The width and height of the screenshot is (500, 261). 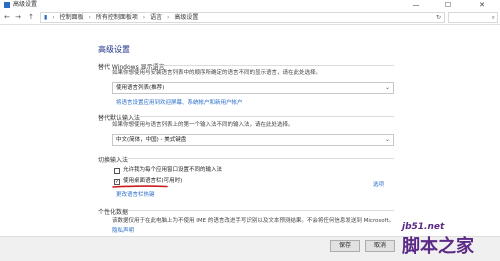 I want to click on maximize-button: ☐, so click(x=448, y=5).